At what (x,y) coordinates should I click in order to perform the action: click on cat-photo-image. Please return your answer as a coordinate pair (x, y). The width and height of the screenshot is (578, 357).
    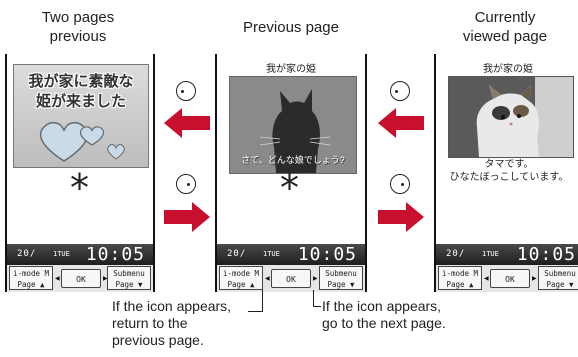
    Looking at the image, I should click on (511, 117).